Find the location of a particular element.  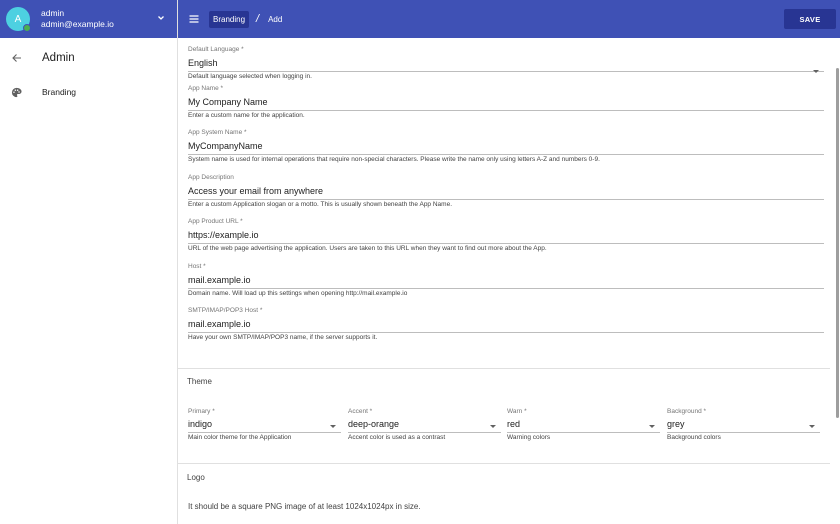

sidebar-item-branding: Branding is located at coordinates (88, 92).